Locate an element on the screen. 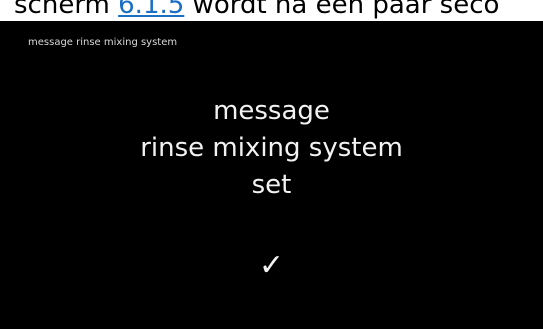  document-text-line: scherm 6.1.5 wordt na een paar seco is located at coordinates (256, 10).